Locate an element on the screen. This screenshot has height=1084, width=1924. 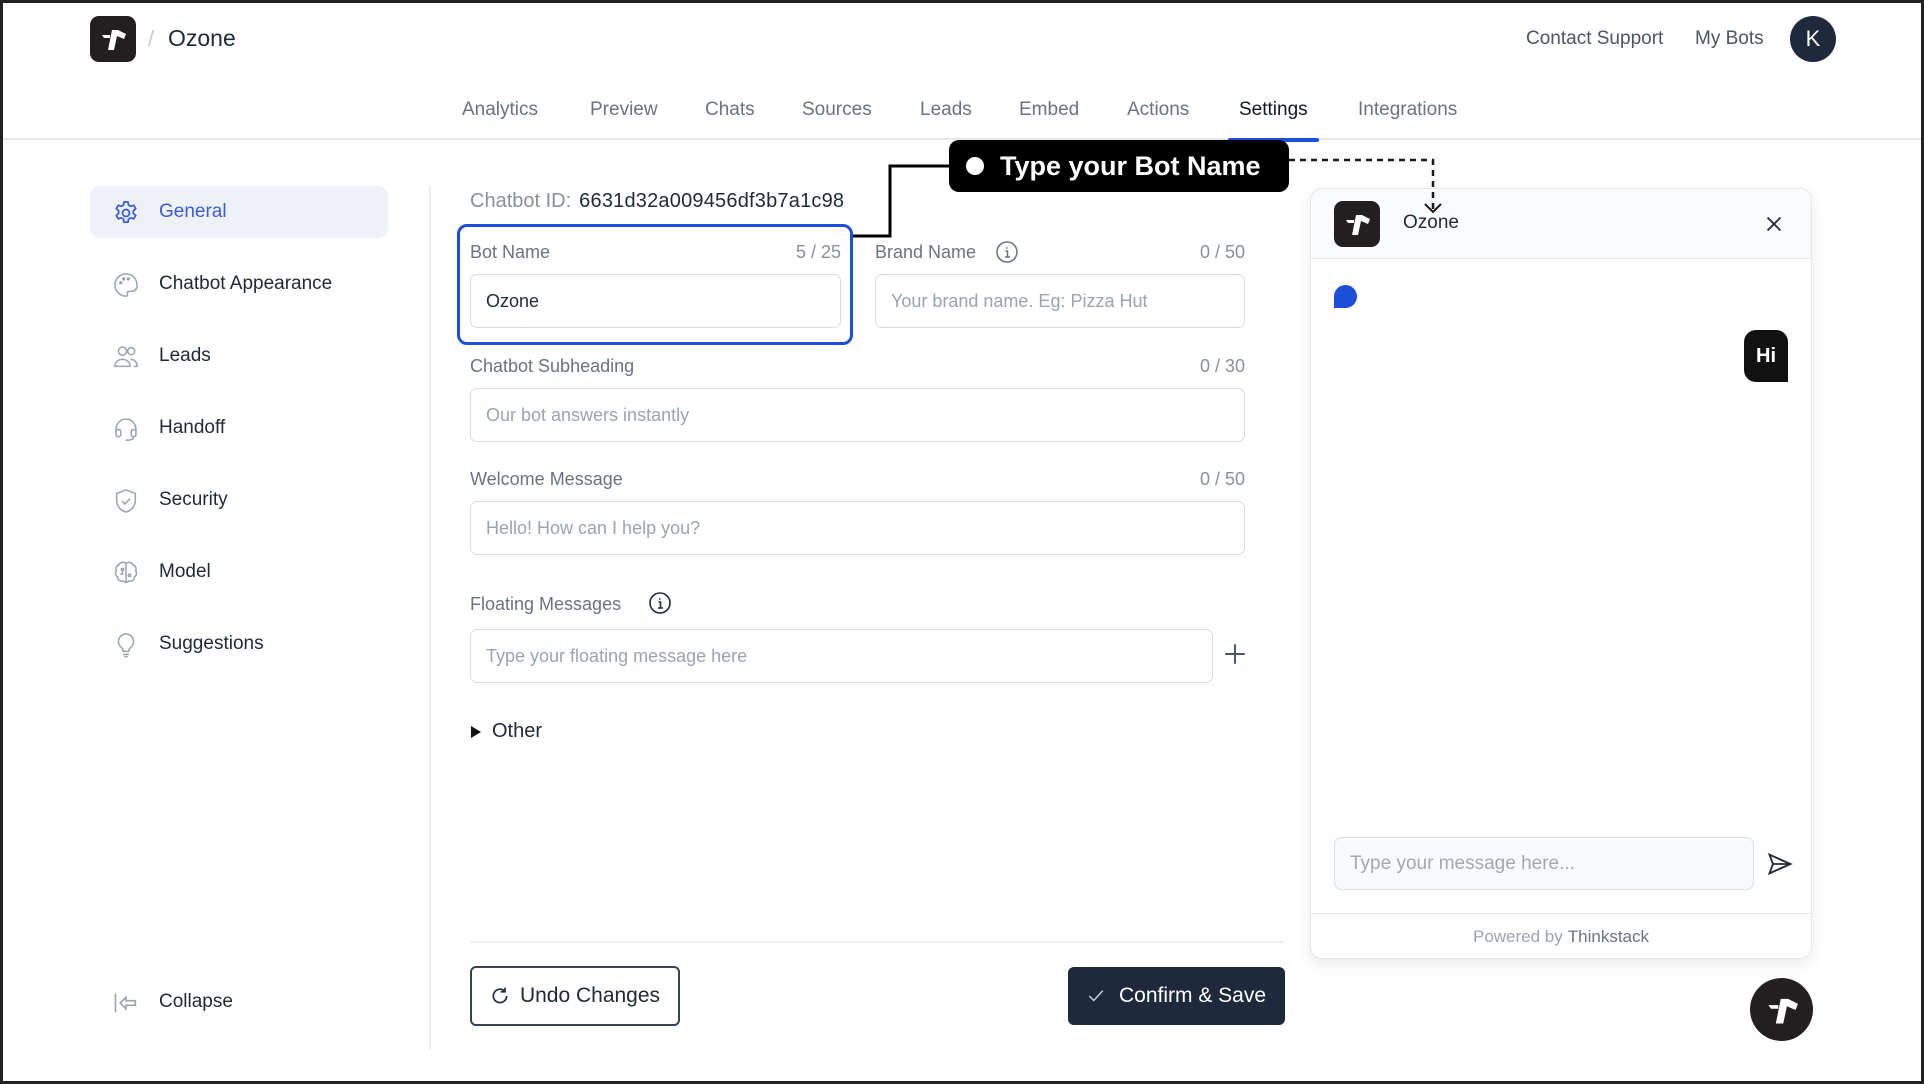
undo-changes-button: Undo Changes is located at coordinates (575, 996).